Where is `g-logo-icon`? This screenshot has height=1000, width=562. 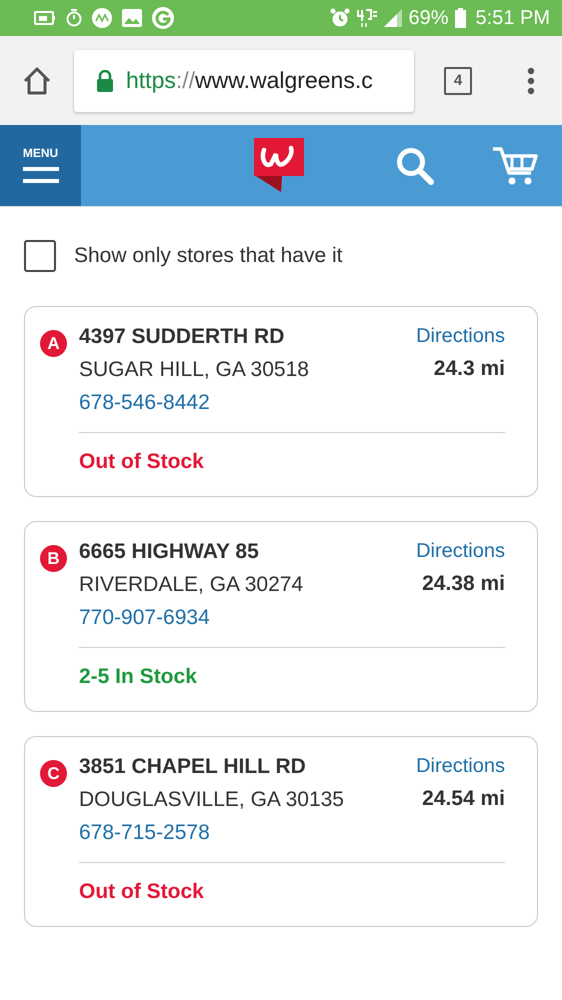
g-logo-icon is located at coordinates (163, 18).